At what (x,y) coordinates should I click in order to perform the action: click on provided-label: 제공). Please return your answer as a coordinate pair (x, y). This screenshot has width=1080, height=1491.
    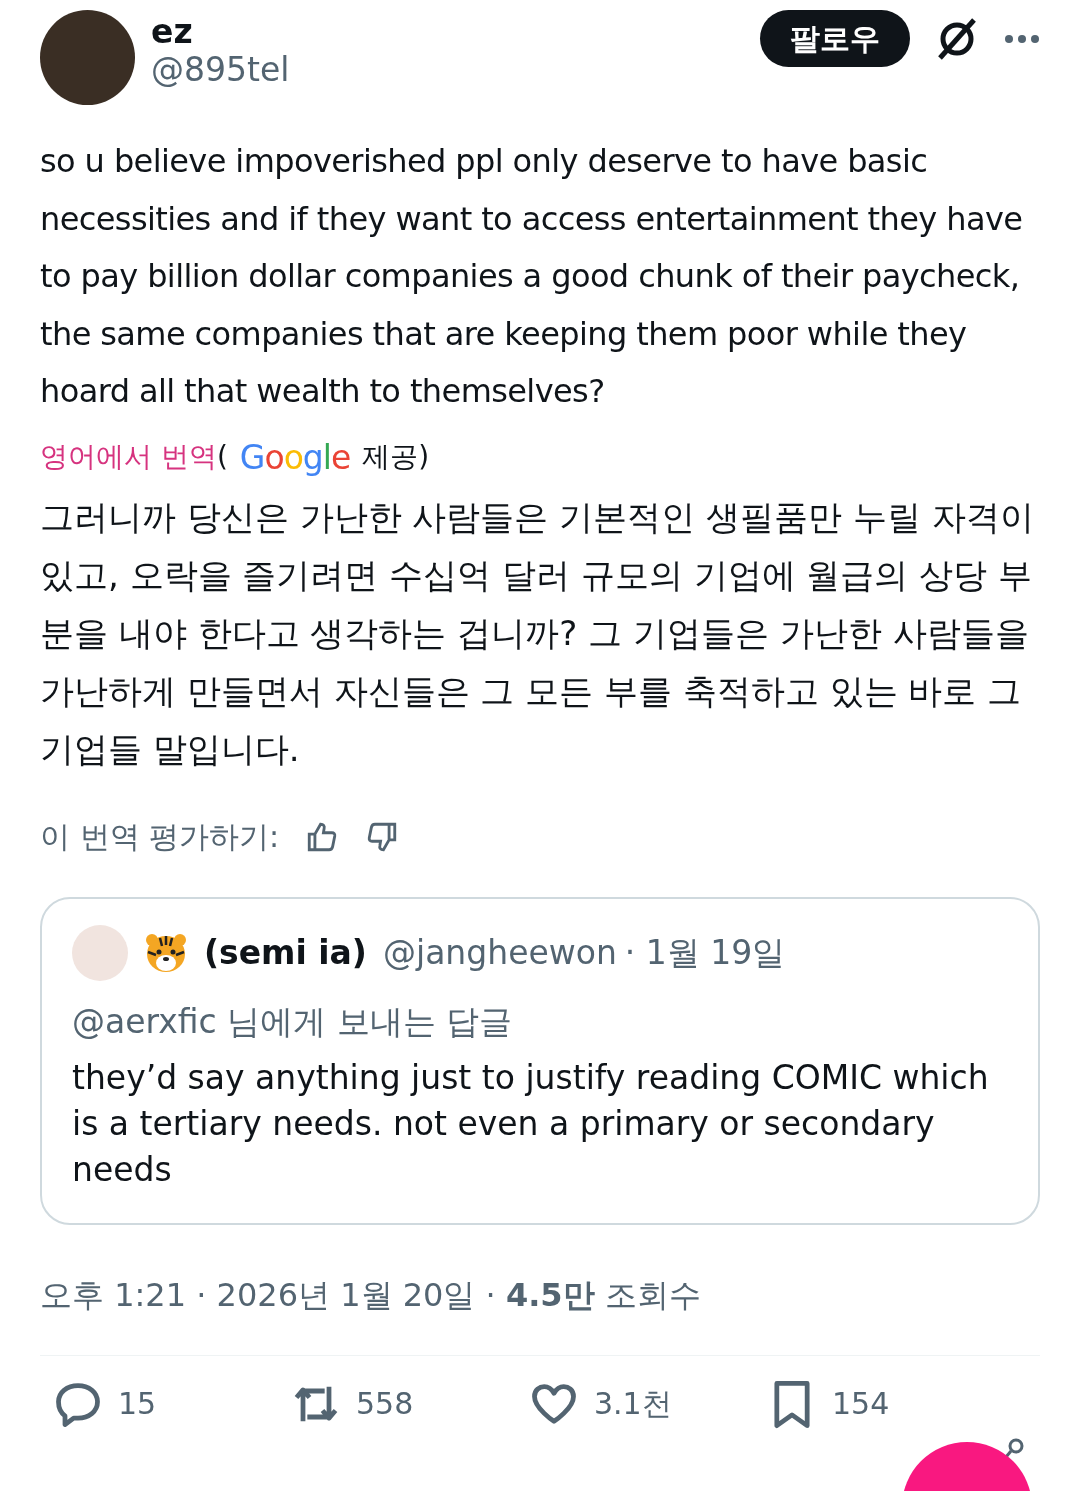
    Looking at the image, I should click on (396, 457).